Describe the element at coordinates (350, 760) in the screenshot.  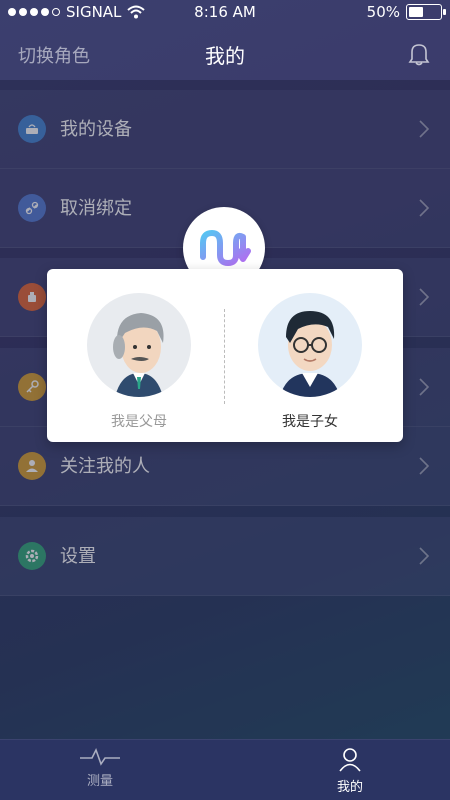
I see `user-icon` at that location.